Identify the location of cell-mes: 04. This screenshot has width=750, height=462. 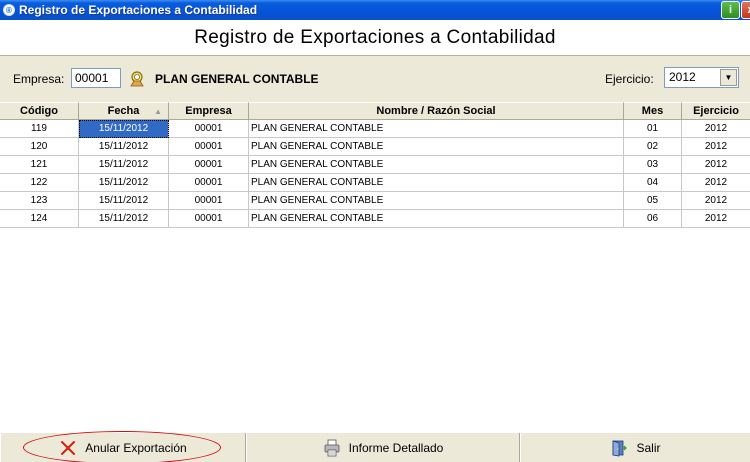
(653, 183).